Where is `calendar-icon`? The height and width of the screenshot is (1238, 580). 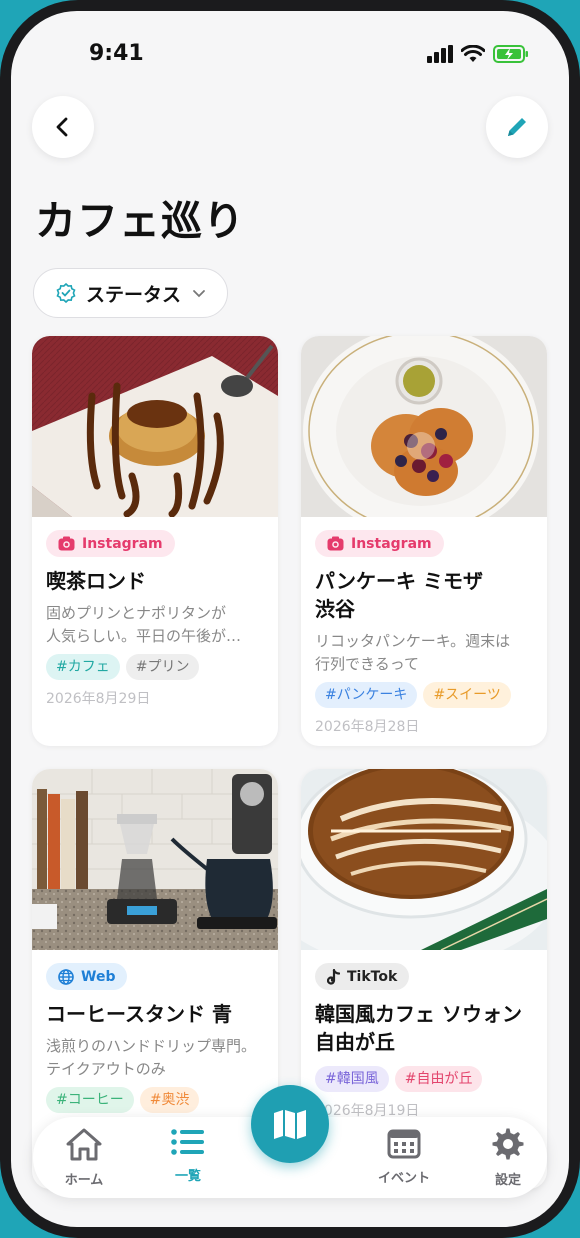 calendar-icon is located at coordinates (404, 1144).